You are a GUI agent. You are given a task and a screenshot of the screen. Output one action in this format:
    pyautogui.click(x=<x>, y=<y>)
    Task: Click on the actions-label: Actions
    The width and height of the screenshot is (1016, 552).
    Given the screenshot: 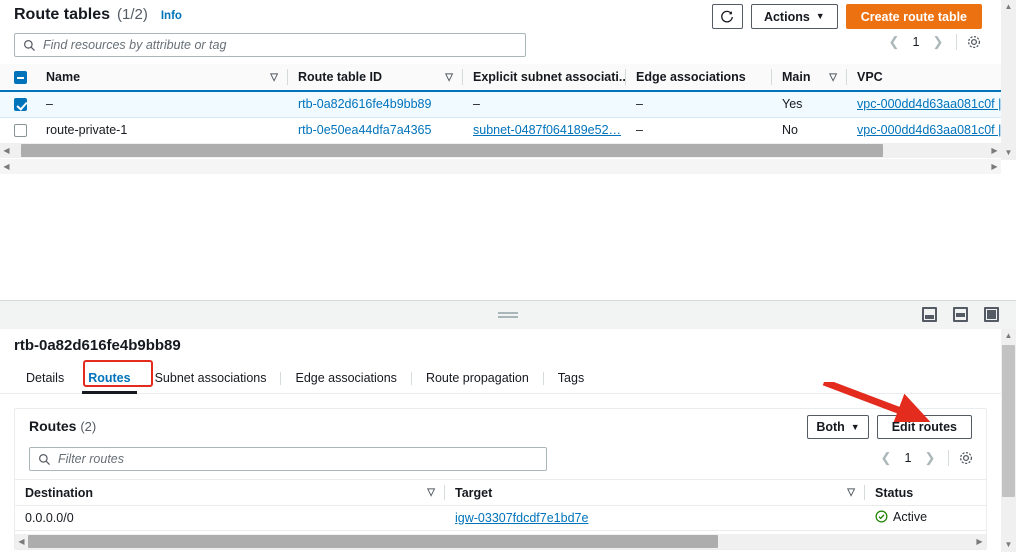 What is the action you would take?
    pyautogui.click(x=786, y=16)
    